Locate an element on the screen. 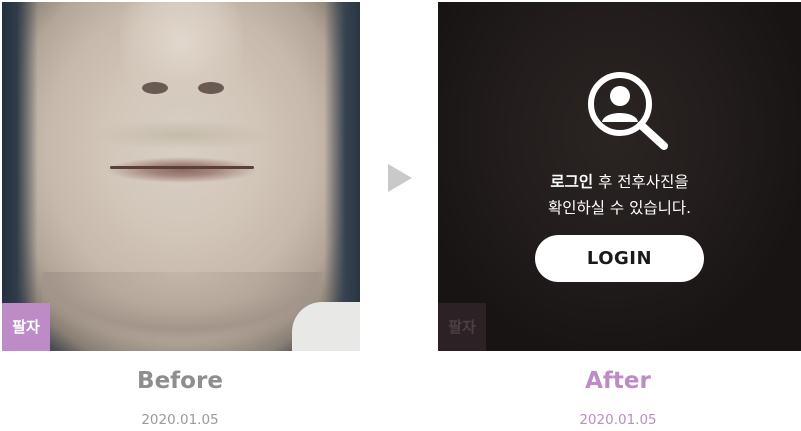 This screenshot has height=431, width=801. login-button: LOGIN is located at coordinates (619, 258).